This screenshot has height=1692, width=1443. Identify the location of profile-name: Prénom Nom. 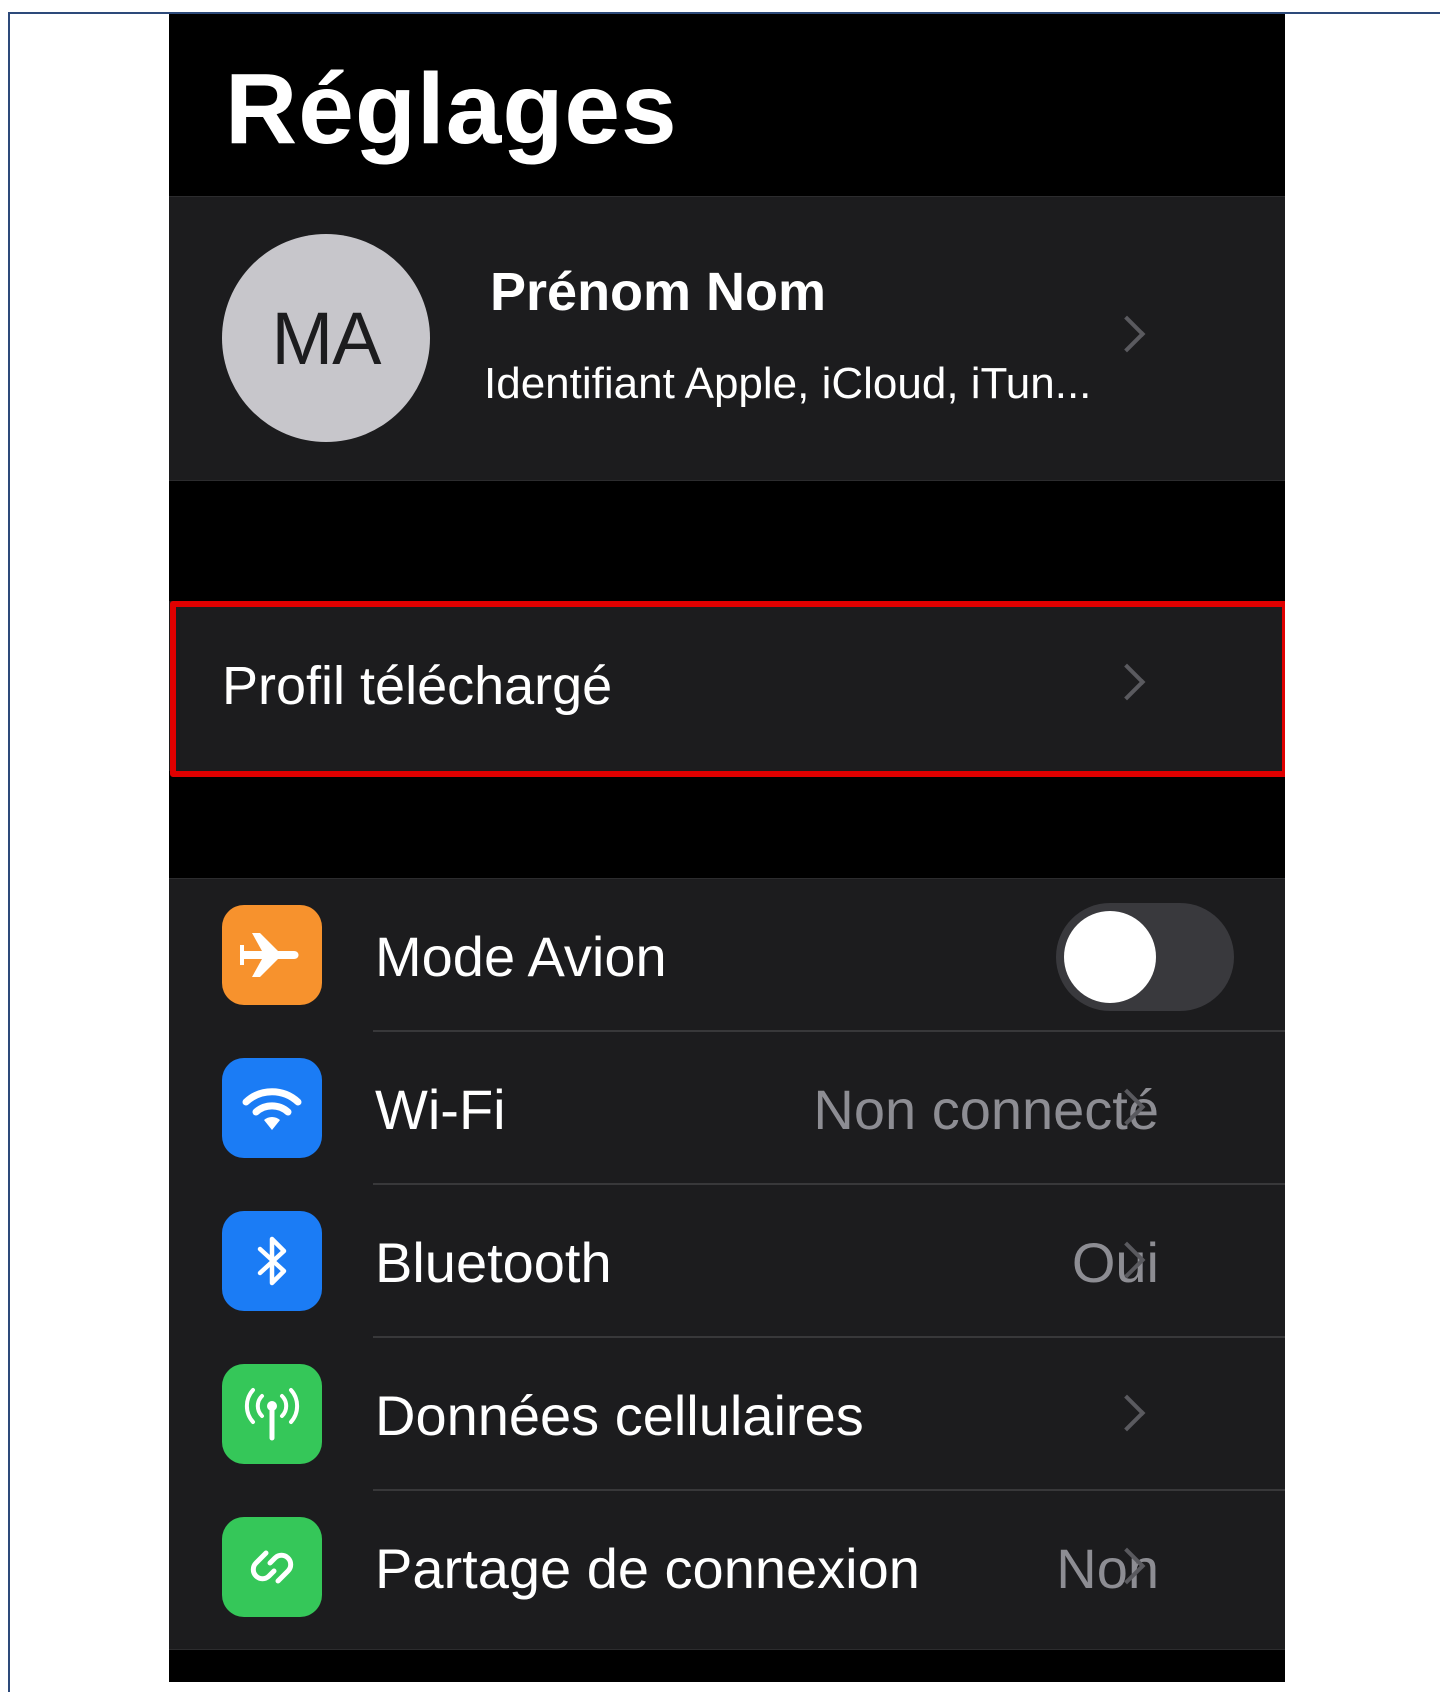
(658, 292).